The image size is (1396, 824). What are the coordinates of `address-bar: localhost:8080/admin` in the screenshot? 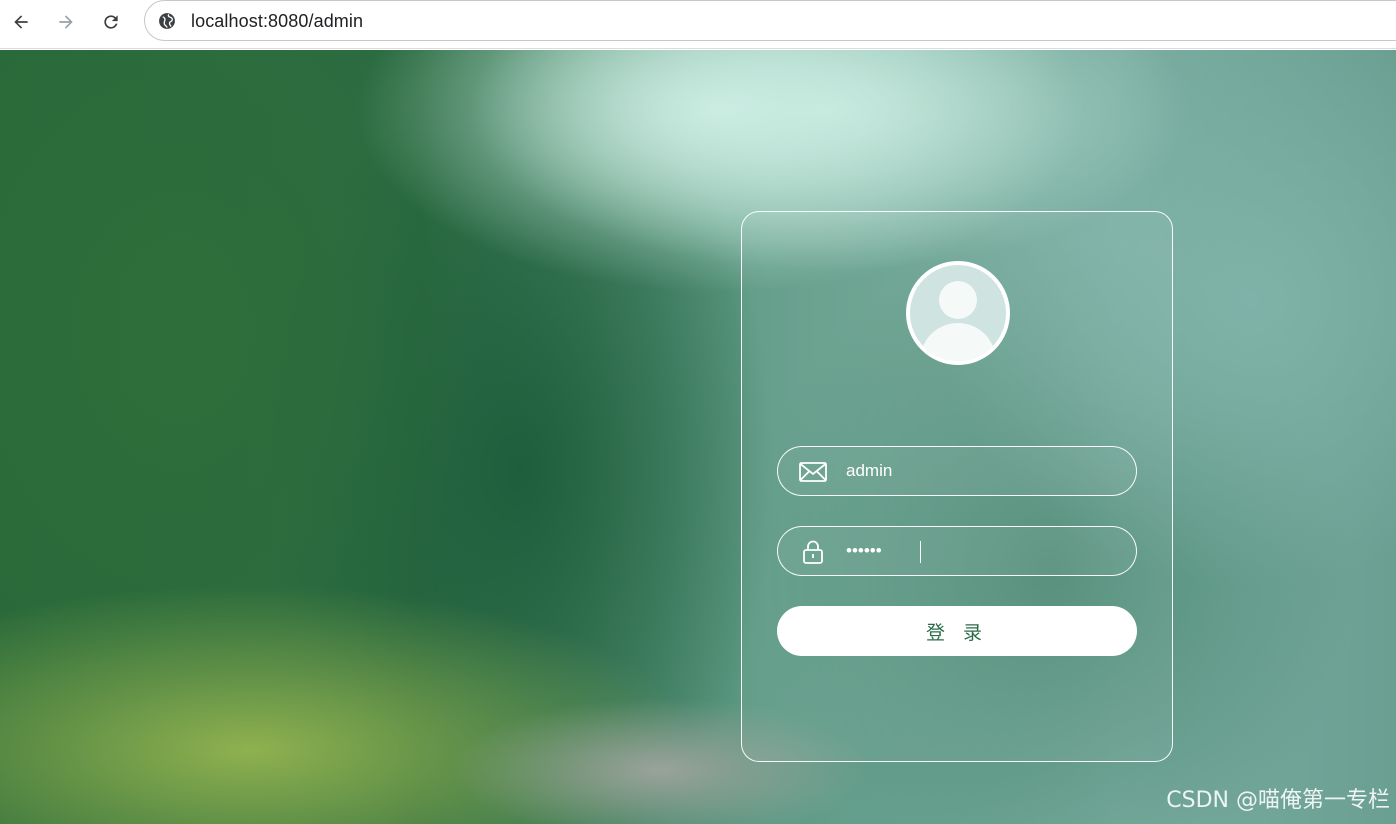 It's located at (770, 20).